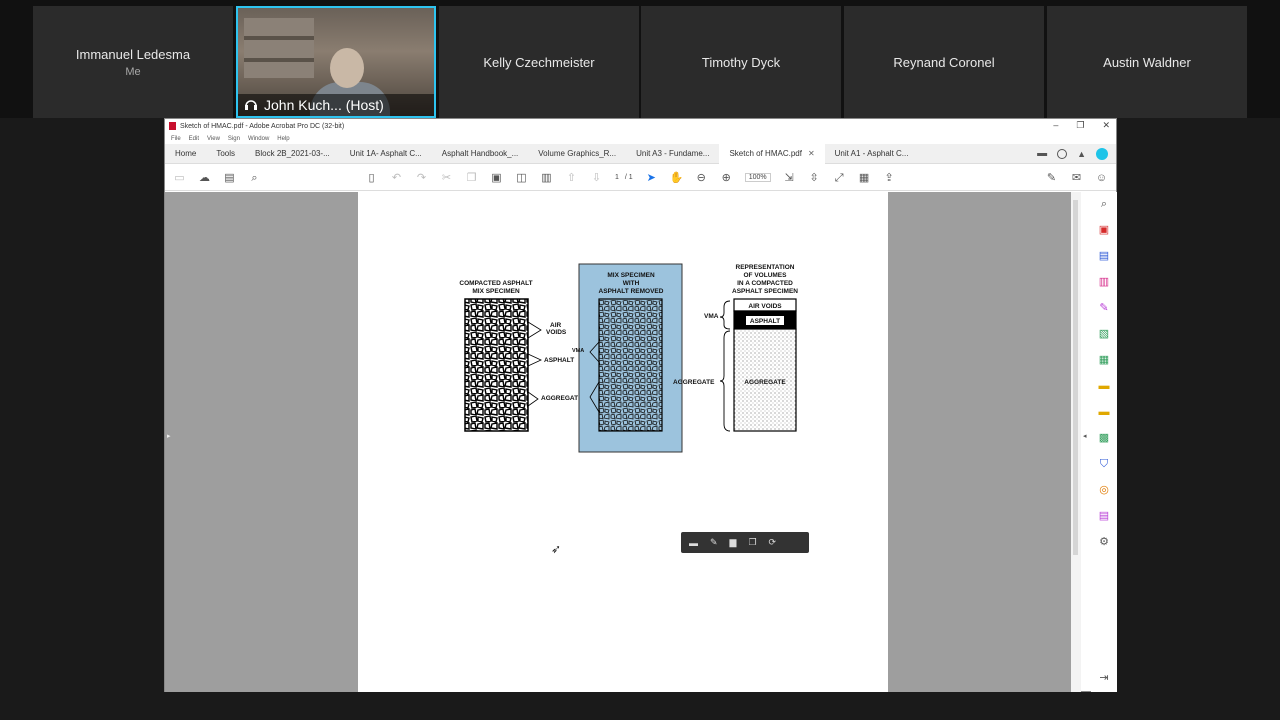 Image resolution: width=1280 pixels, height=720 pixels. Describe the element at coordinates (1075, 377) in the screenshot. I see `scrollbar-thumb` at that location.